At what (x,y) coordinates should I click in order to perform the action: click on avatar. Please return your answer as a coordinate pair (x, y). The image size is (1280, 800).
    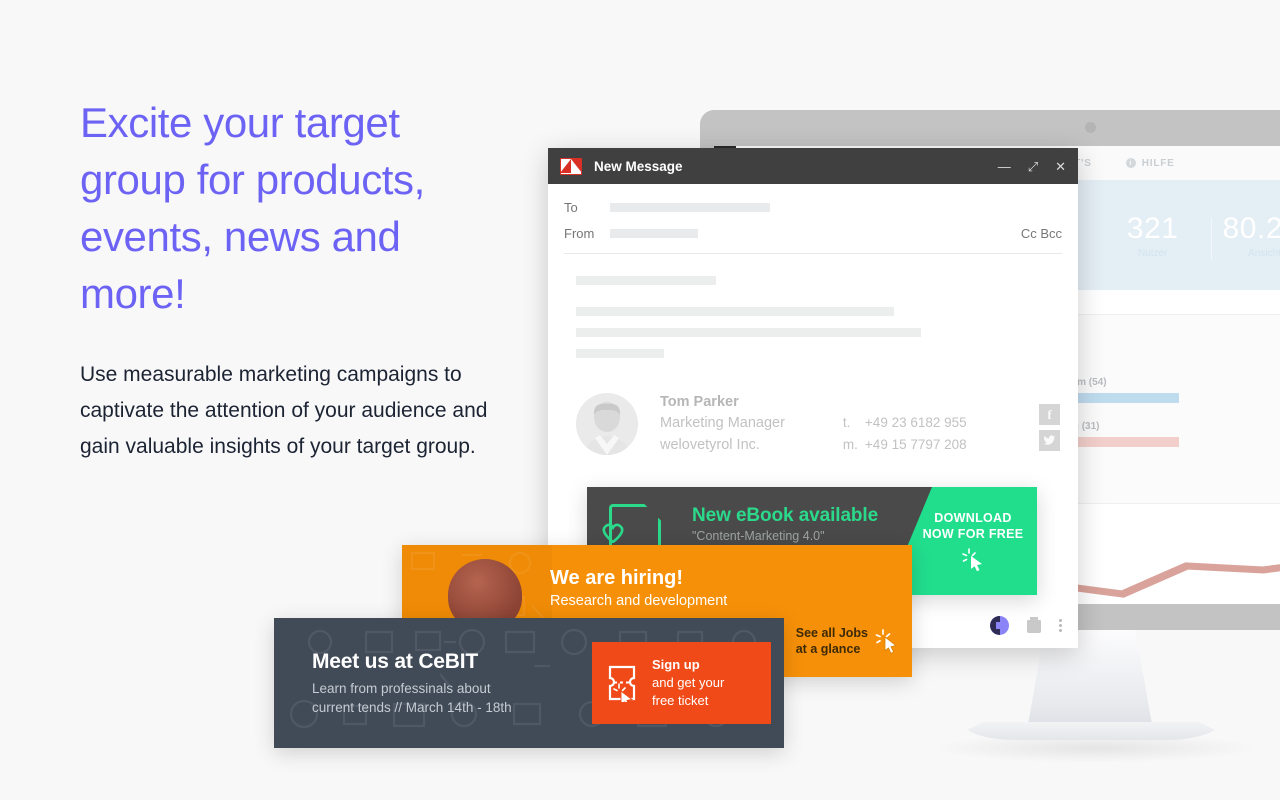
    Looking at the image, I should click on (607, 424).